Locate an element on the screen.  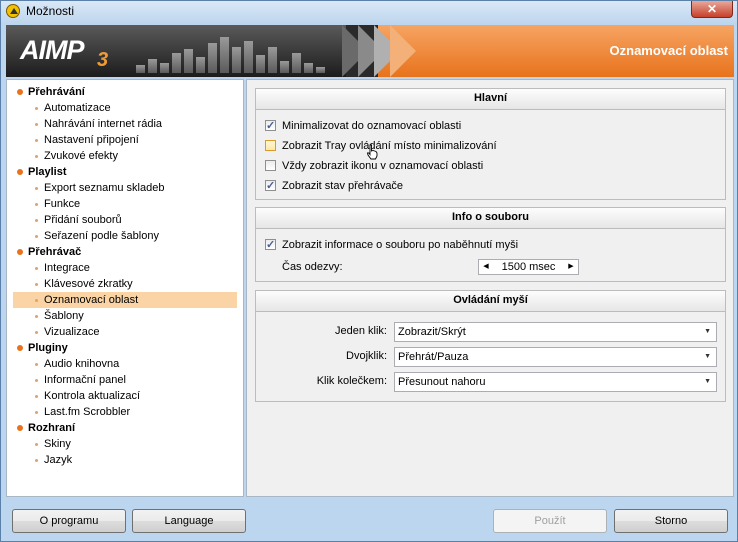
tree-item: Automatizace is located at coordinates (125, 108).